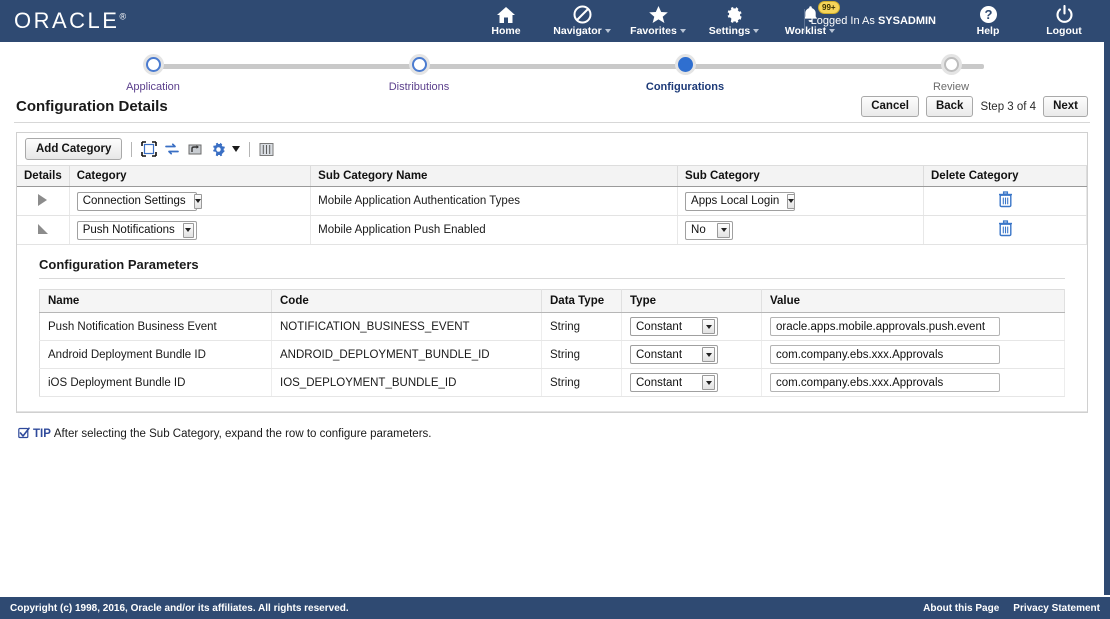  What do you see at coordinates (149, 149) in the screenshot?
I see `detach-icon` at bounding box center [149, 149].